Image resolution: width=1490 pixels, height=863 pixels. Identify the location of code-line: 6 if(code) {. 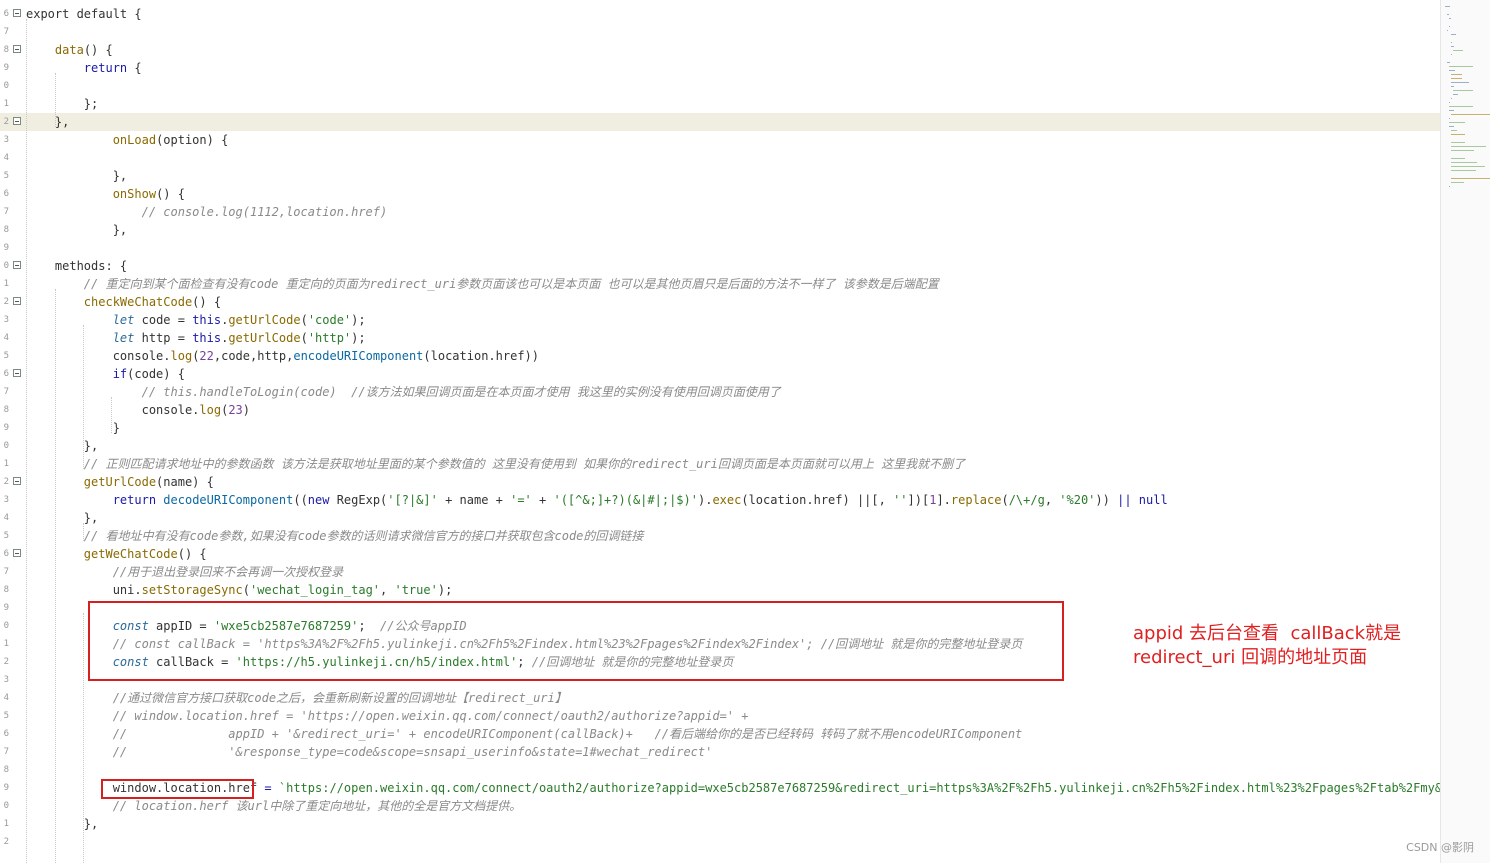
(720, 374).